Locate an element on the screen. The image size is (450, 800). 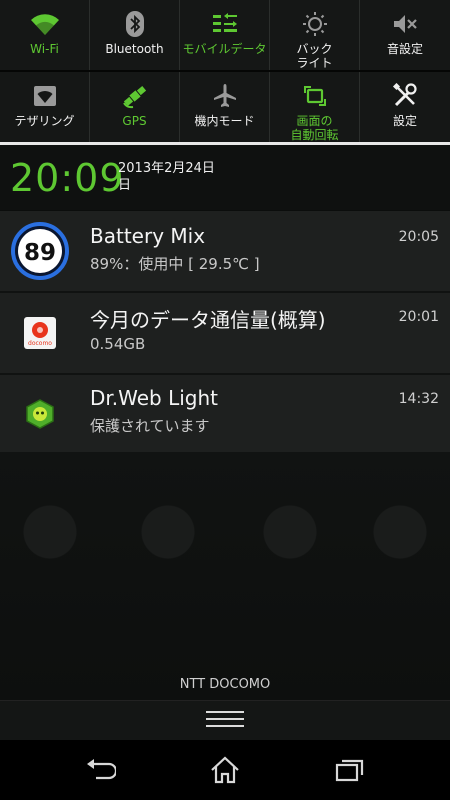
battery-mix-icon: 89 is located at coordinates (40, 251).